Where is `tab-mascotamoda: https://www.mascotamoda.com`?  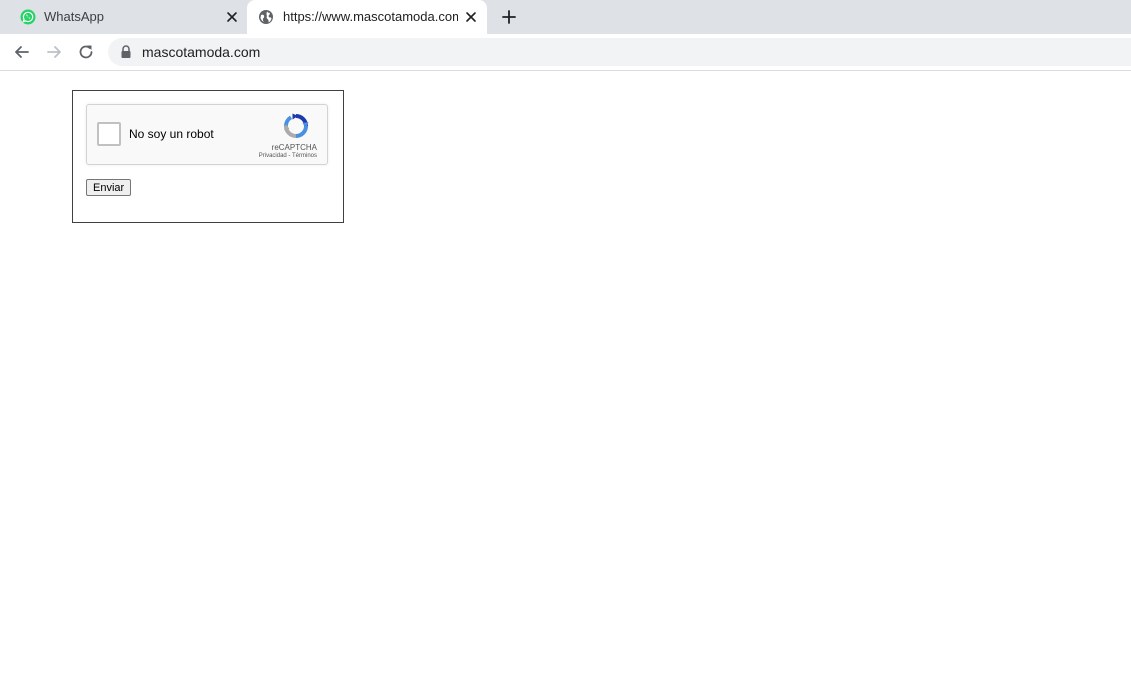
tab-mascotamoda: https://www.mascotamoda.com is located at coordinates (367, 17).